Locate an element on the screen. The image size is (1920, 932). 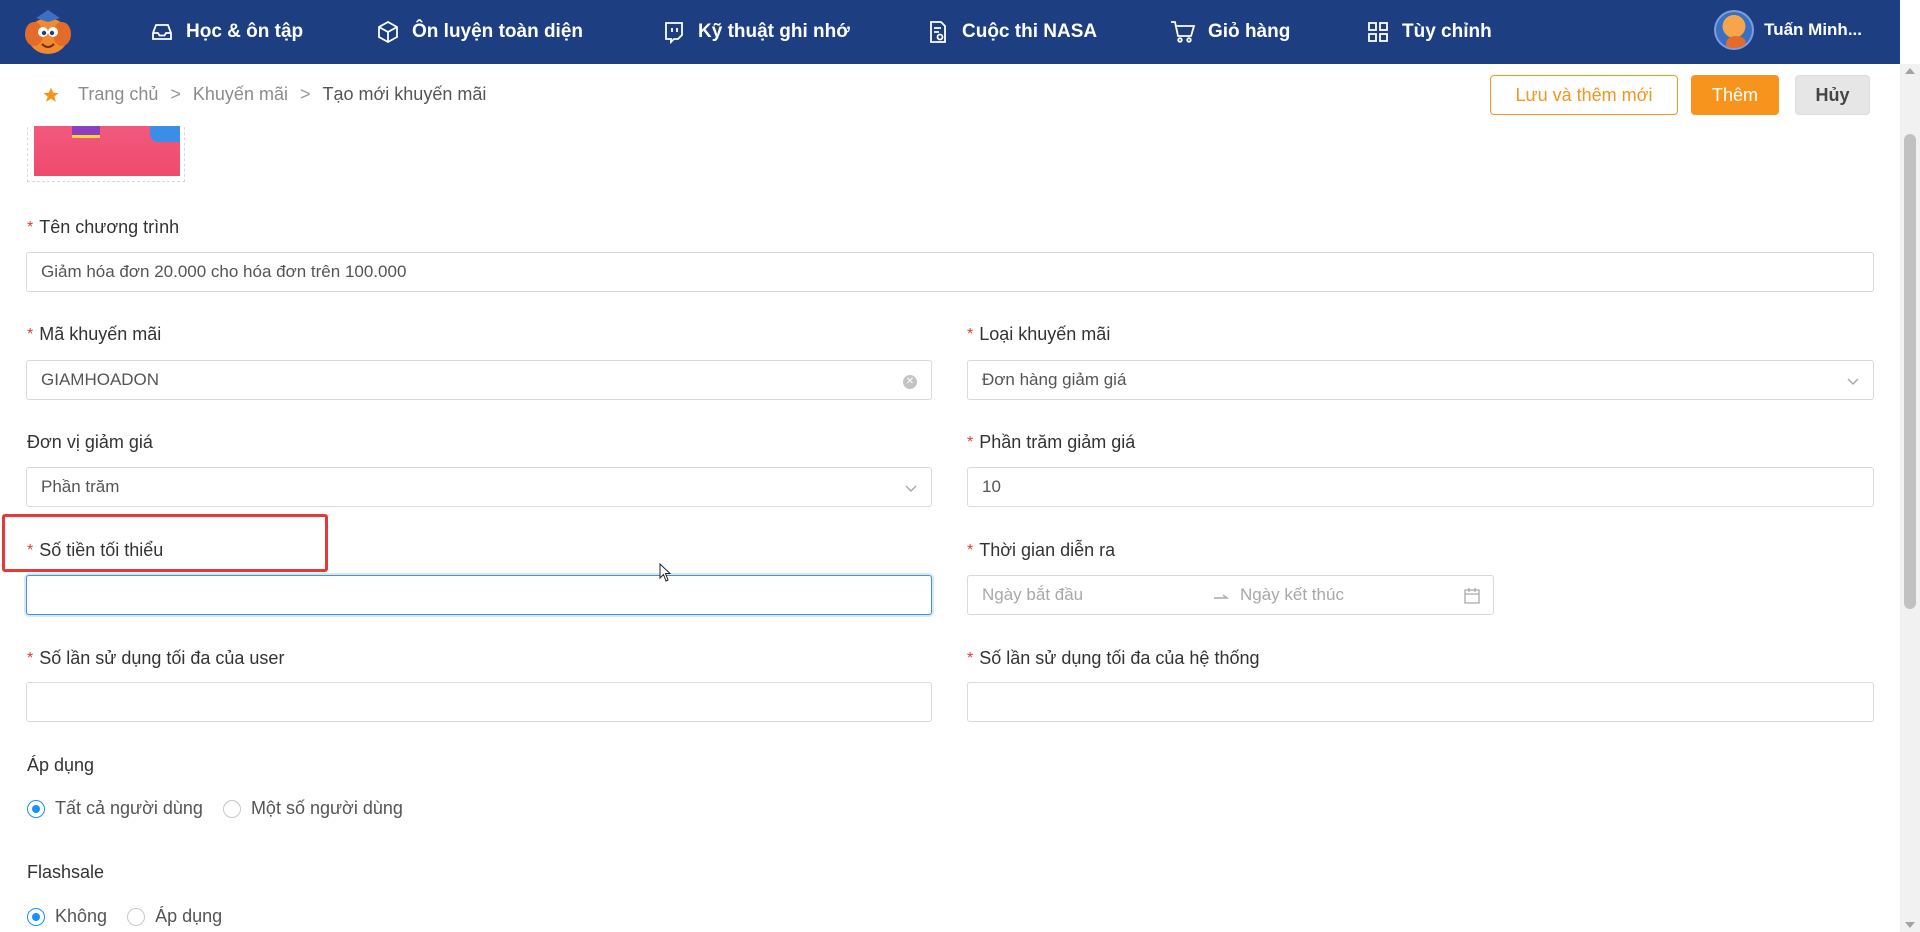
nav-item-label: Kỹ thuật ghi nhớ is located at coordinates (774, 31).